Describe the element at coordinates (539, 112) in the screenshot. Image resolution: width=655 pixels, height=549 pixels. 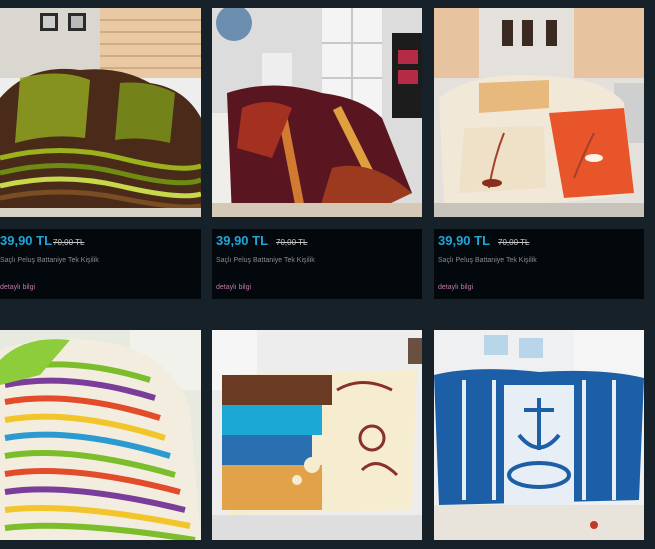
I see `product-image-cream-orange-blanket` at that location.